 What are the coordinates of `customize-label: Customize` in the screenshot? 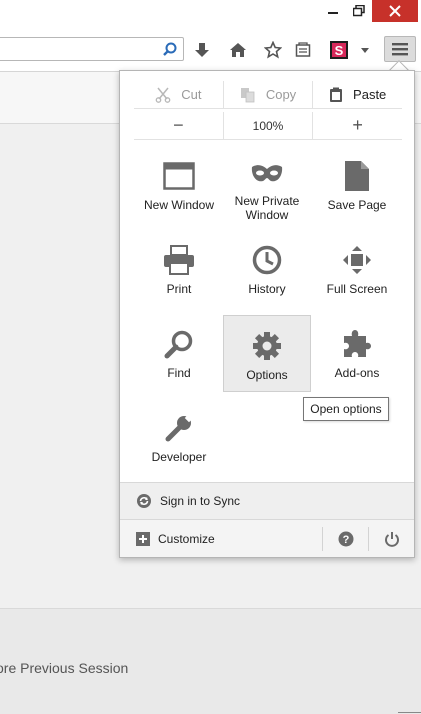 It's located at (186, 538).